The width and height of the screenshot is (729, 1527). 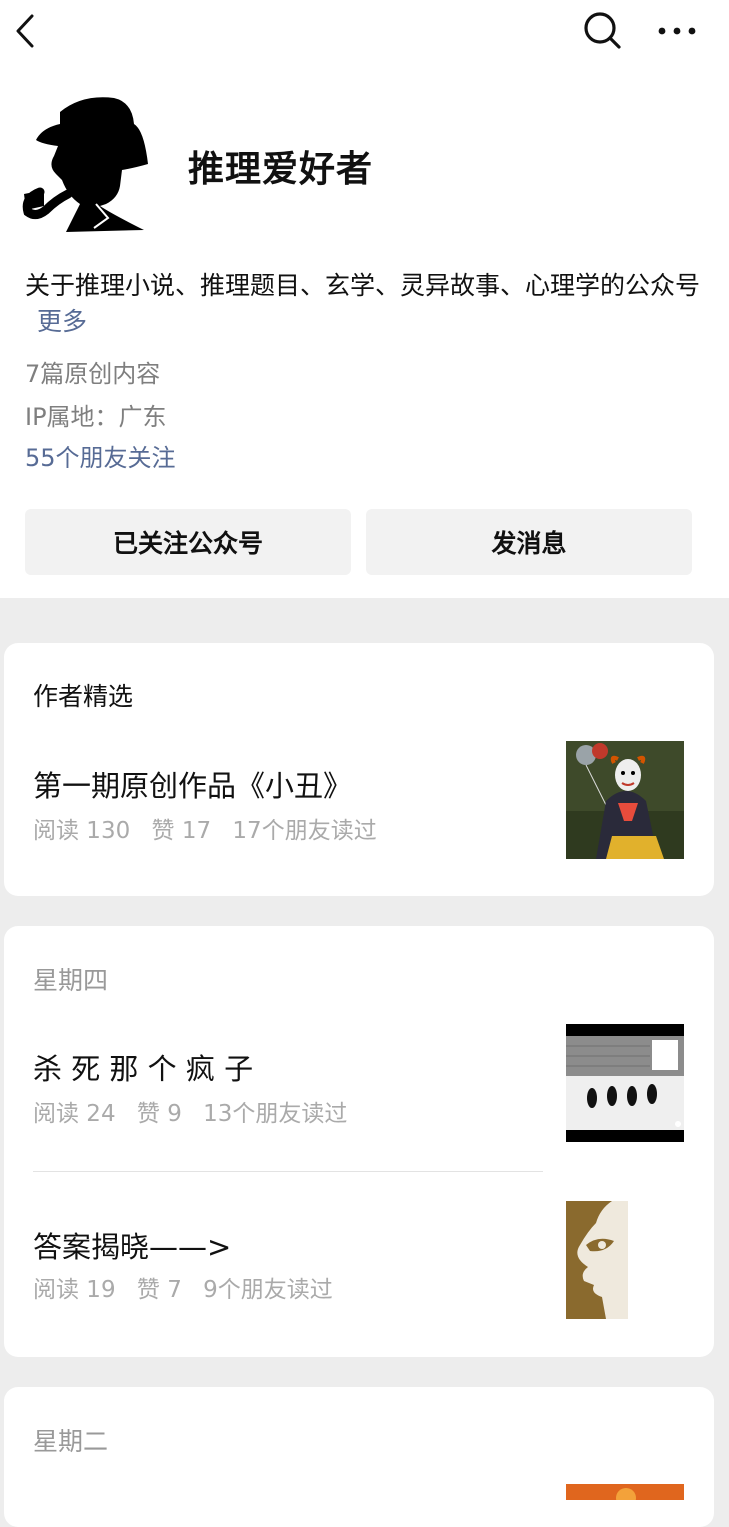 What do you see at coordinates (304, 831) in the screenshot?
I see `friends-read: 17个朋友读过` at bounding box center [304, 831].